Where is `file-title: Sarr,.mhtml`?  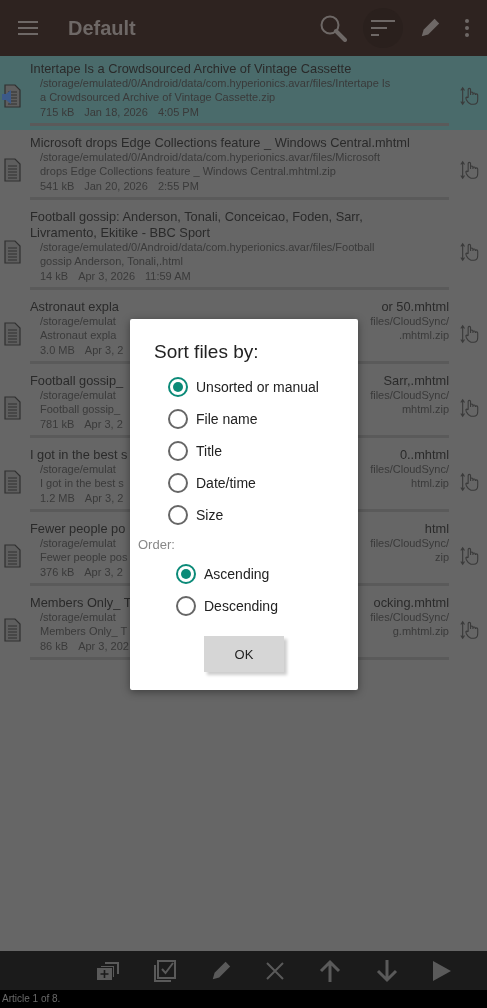
file-title: Sarr,.mhtml is located at coordinates (416, 381).